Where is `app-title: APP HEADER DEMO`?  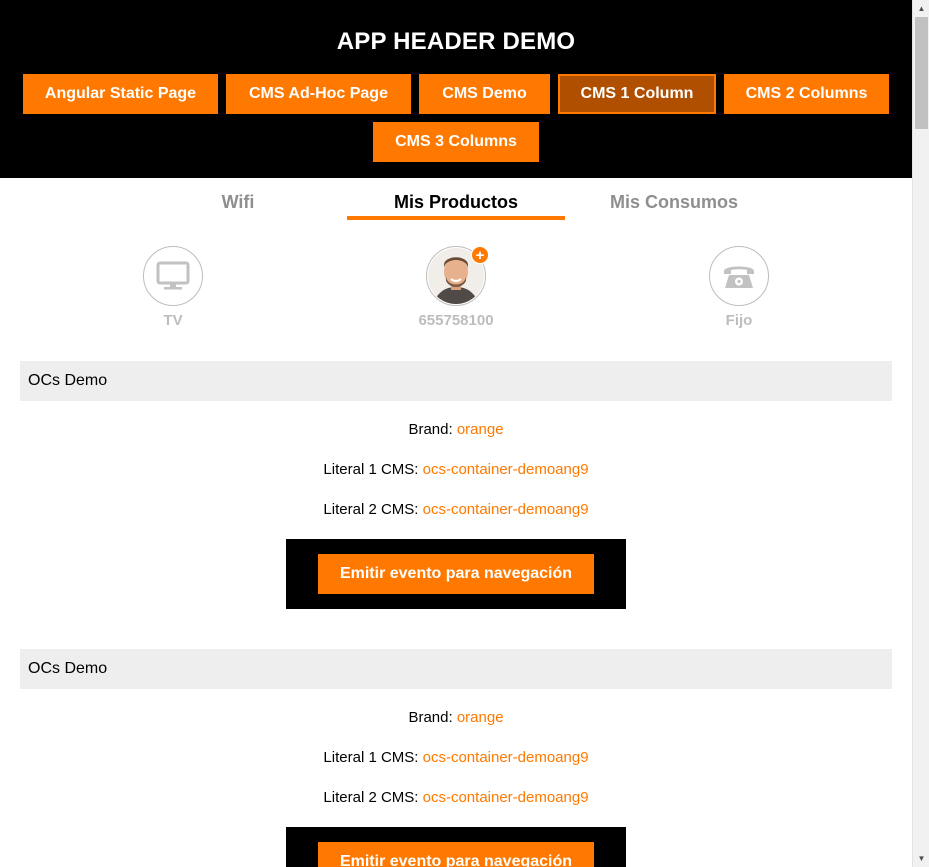
app-title: APP HEADER DEMO is located at coordinates (456, 41).